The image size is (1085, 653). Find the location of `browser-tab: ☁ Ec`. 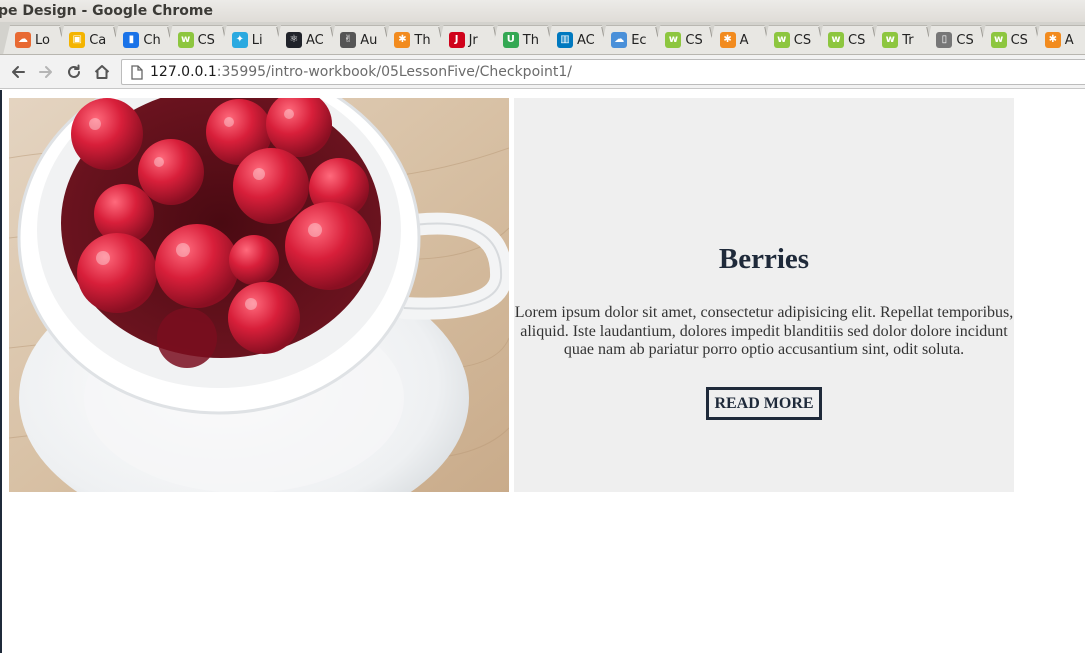

browser-tab: ☁ Ec is located at coordinates (629, 39).